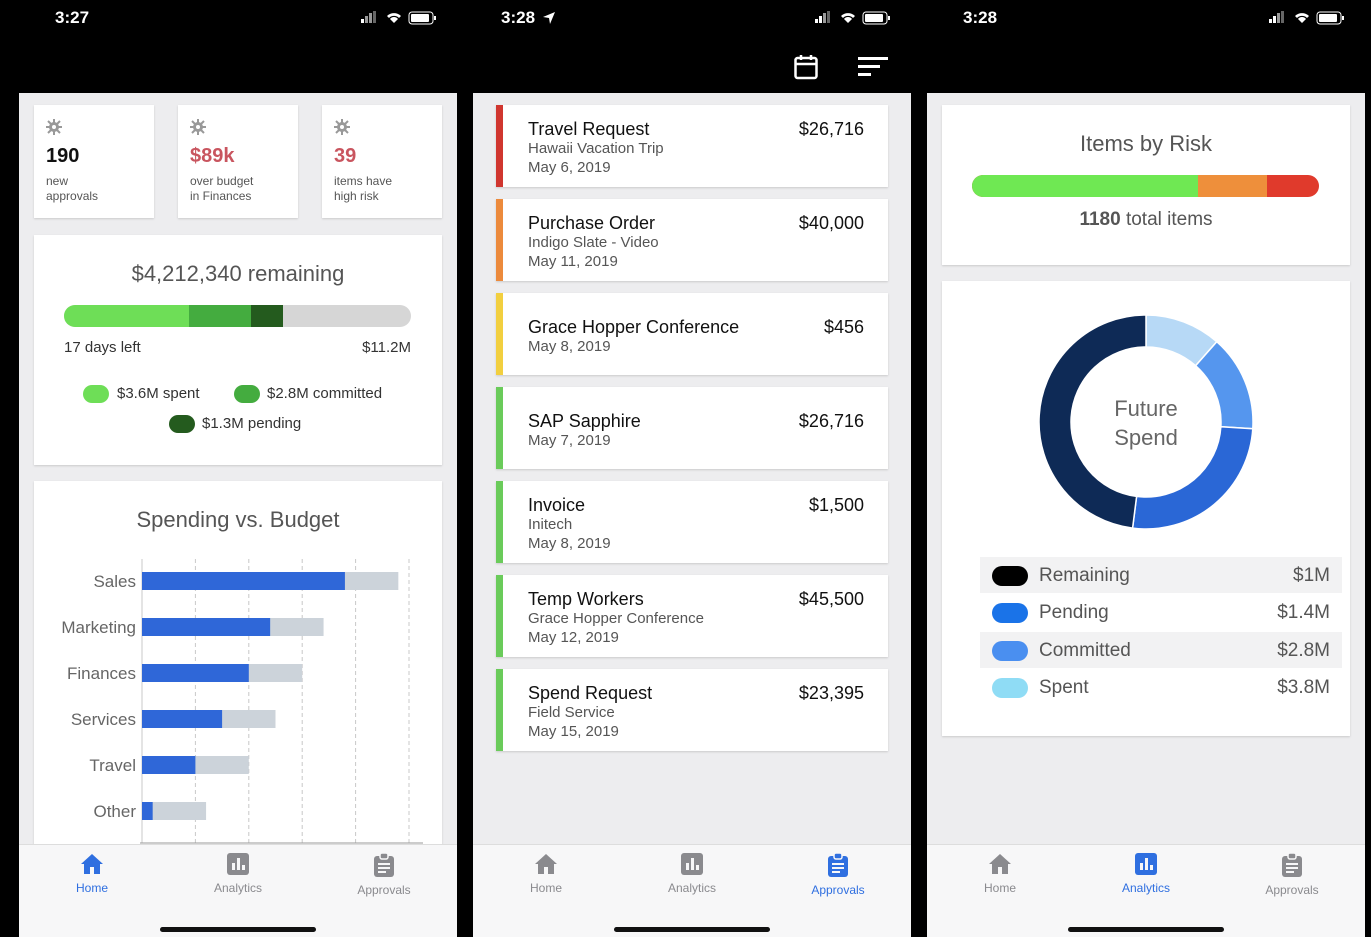 The image size is (1371, 937). I want to click on stat-card-budget: $89k over budget in Finances, so click(238, 161).